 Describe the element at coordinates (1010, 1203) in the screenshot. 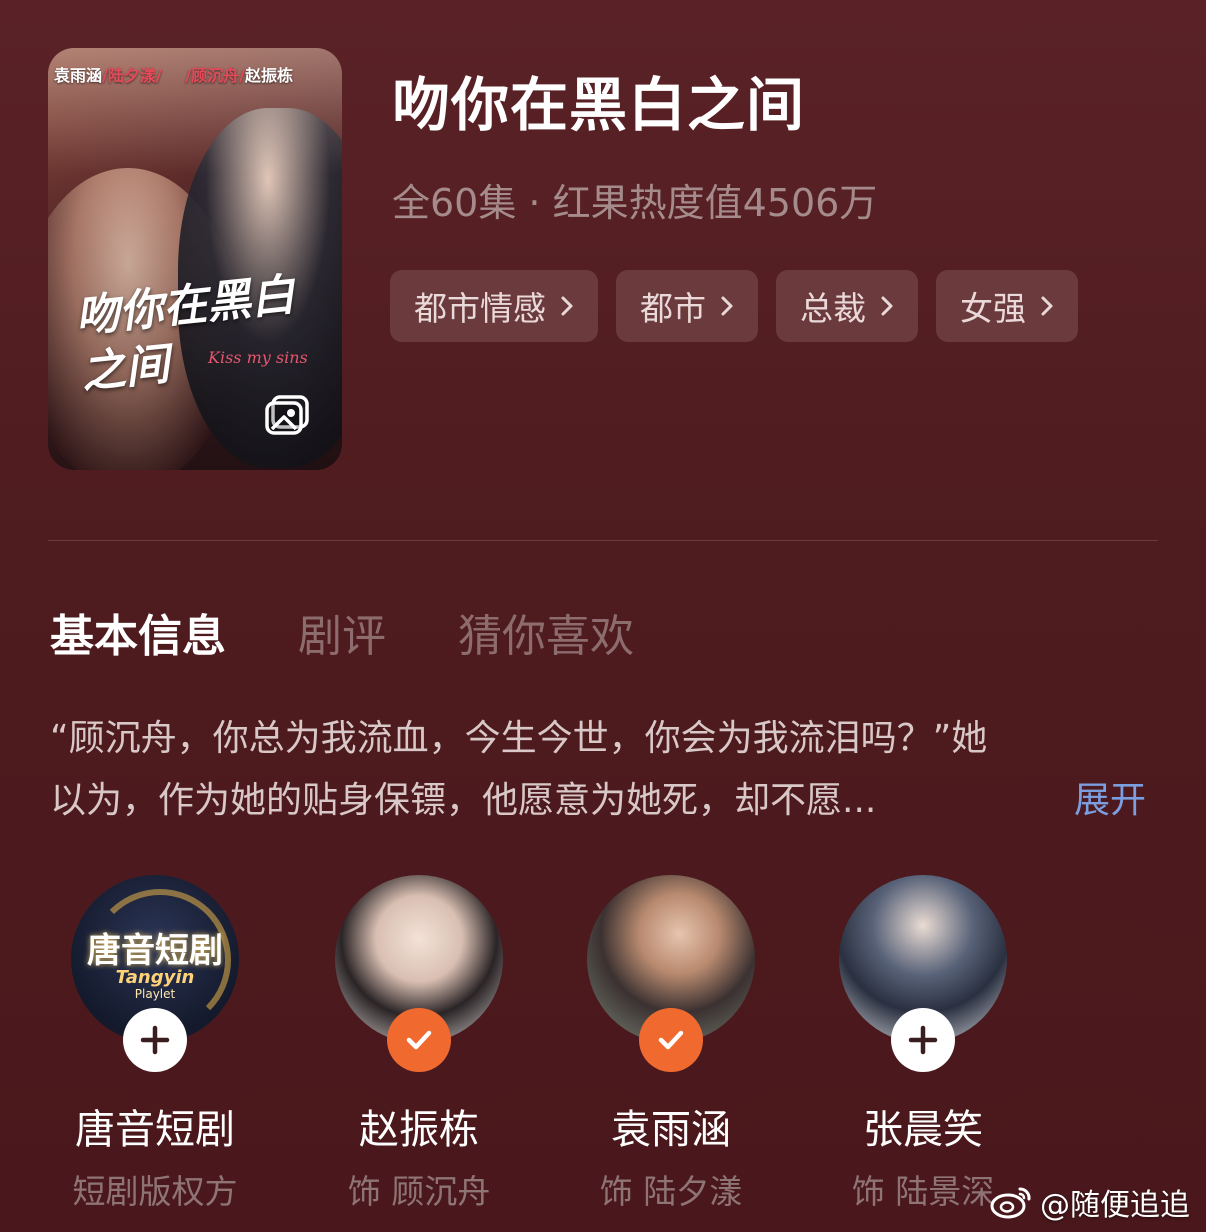

I see `weibo-icon` at that location.